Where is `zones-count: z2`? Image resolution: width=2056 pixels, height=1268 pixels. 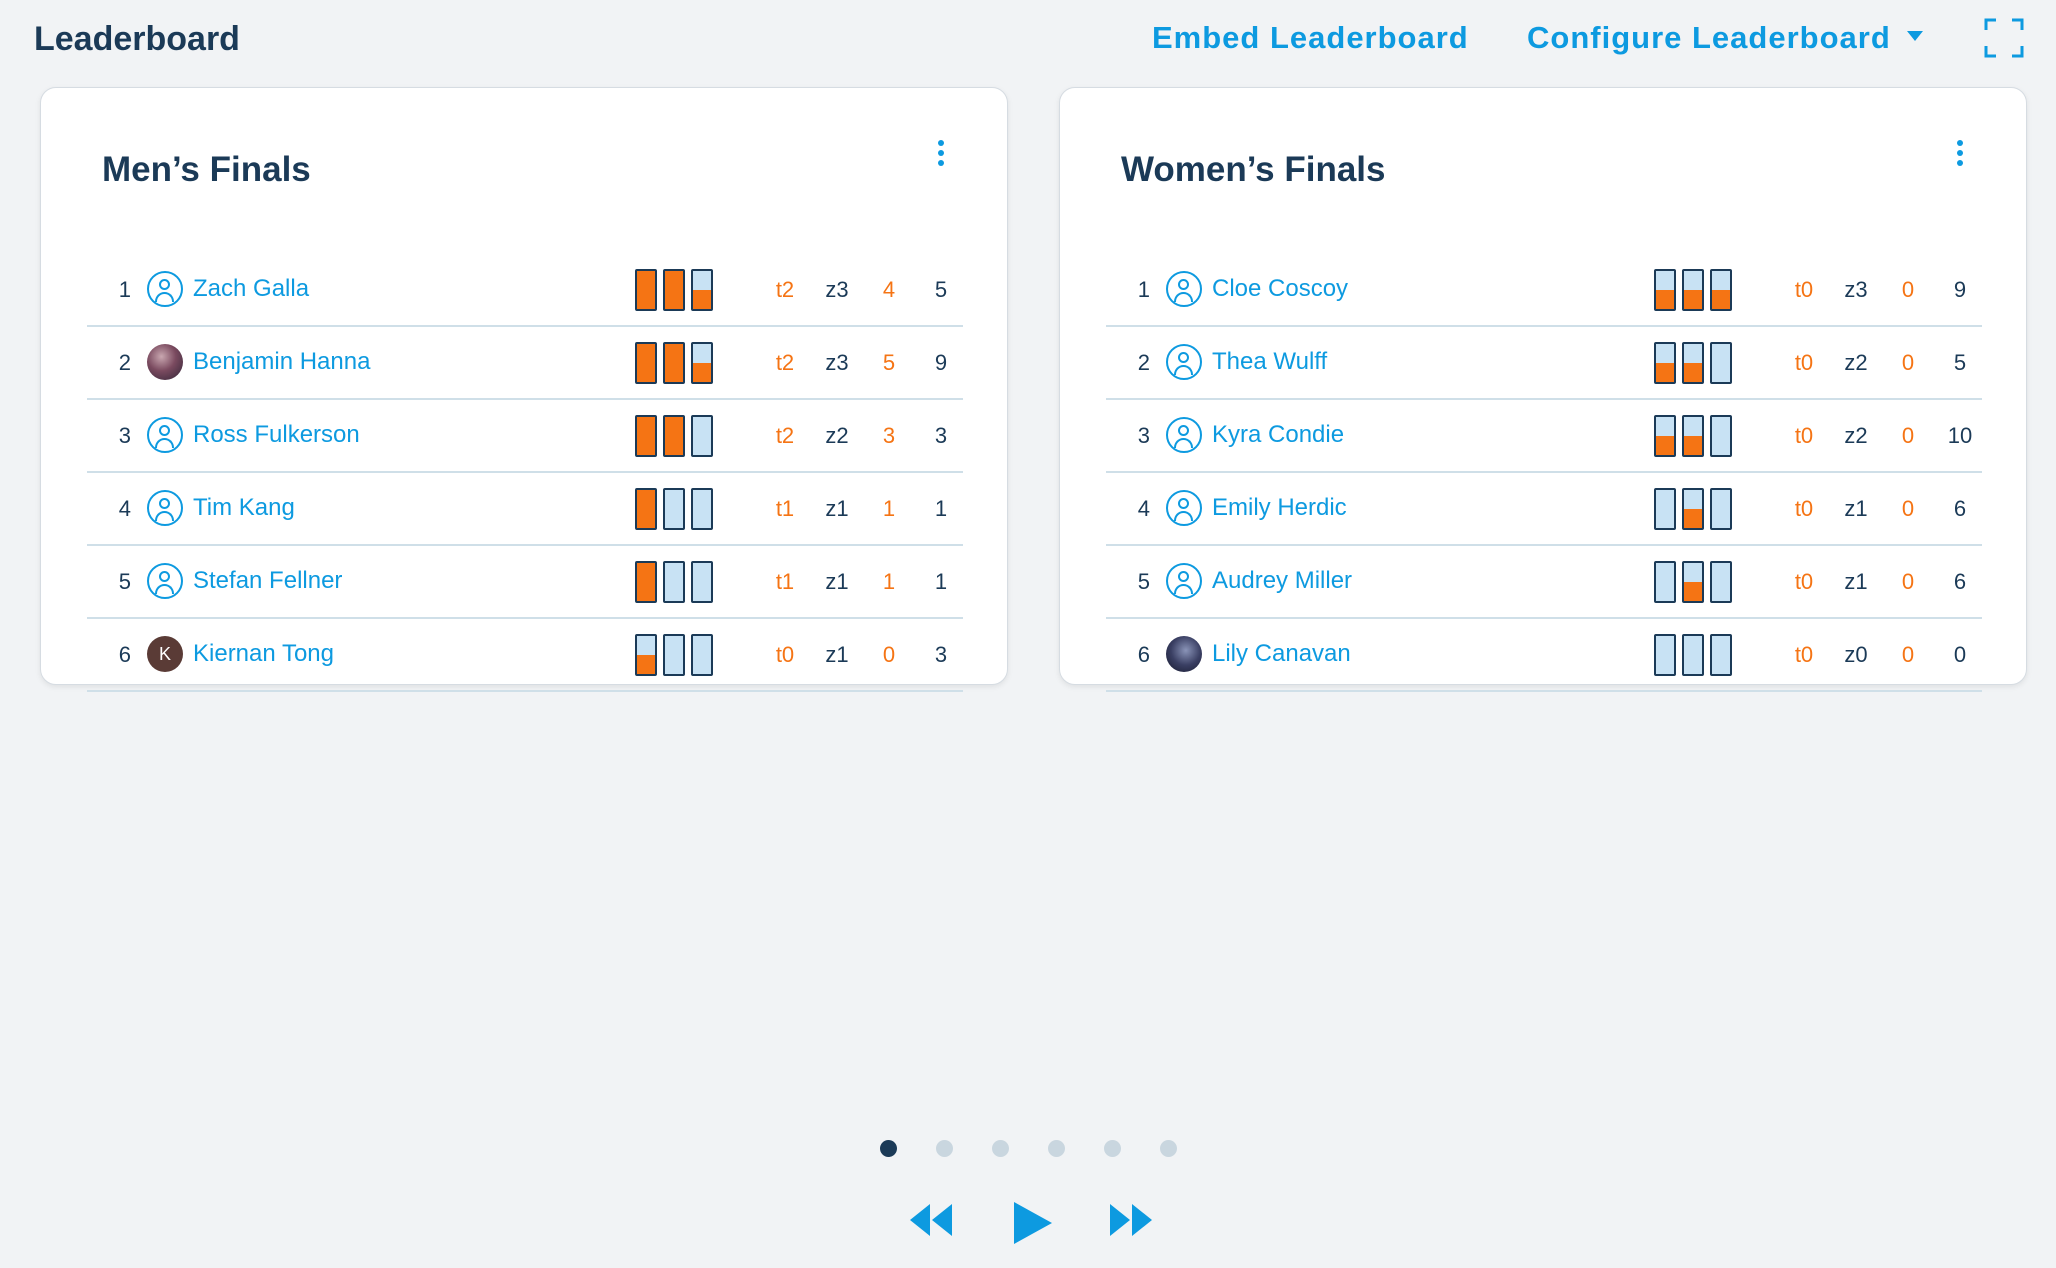
zones-count: z2 is located at coordinates (1856, 362).